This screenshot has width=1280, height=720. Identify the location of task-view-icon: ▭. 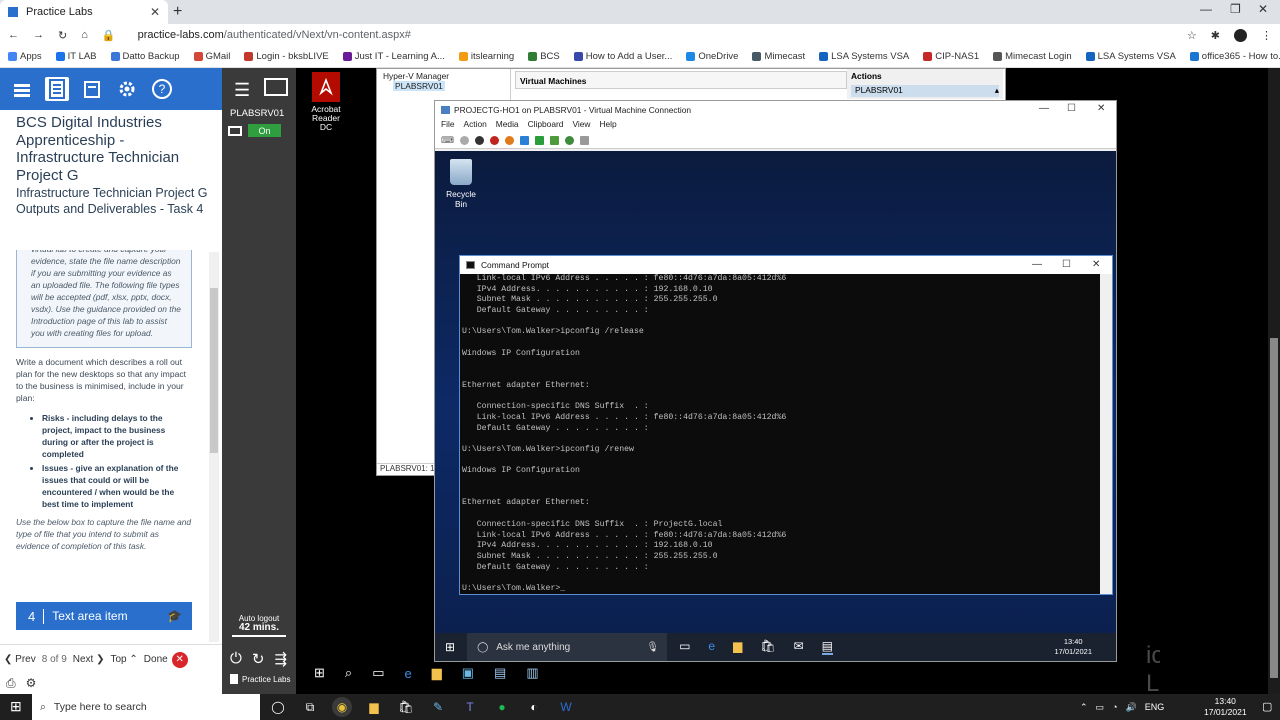
(684, 647).